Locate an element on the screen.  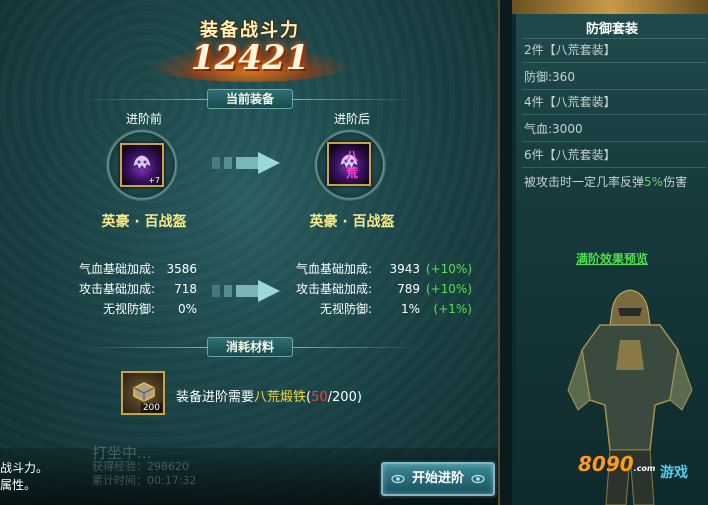
background-chat: 战斗力。 属性。 is located at coordinates (24, 477).